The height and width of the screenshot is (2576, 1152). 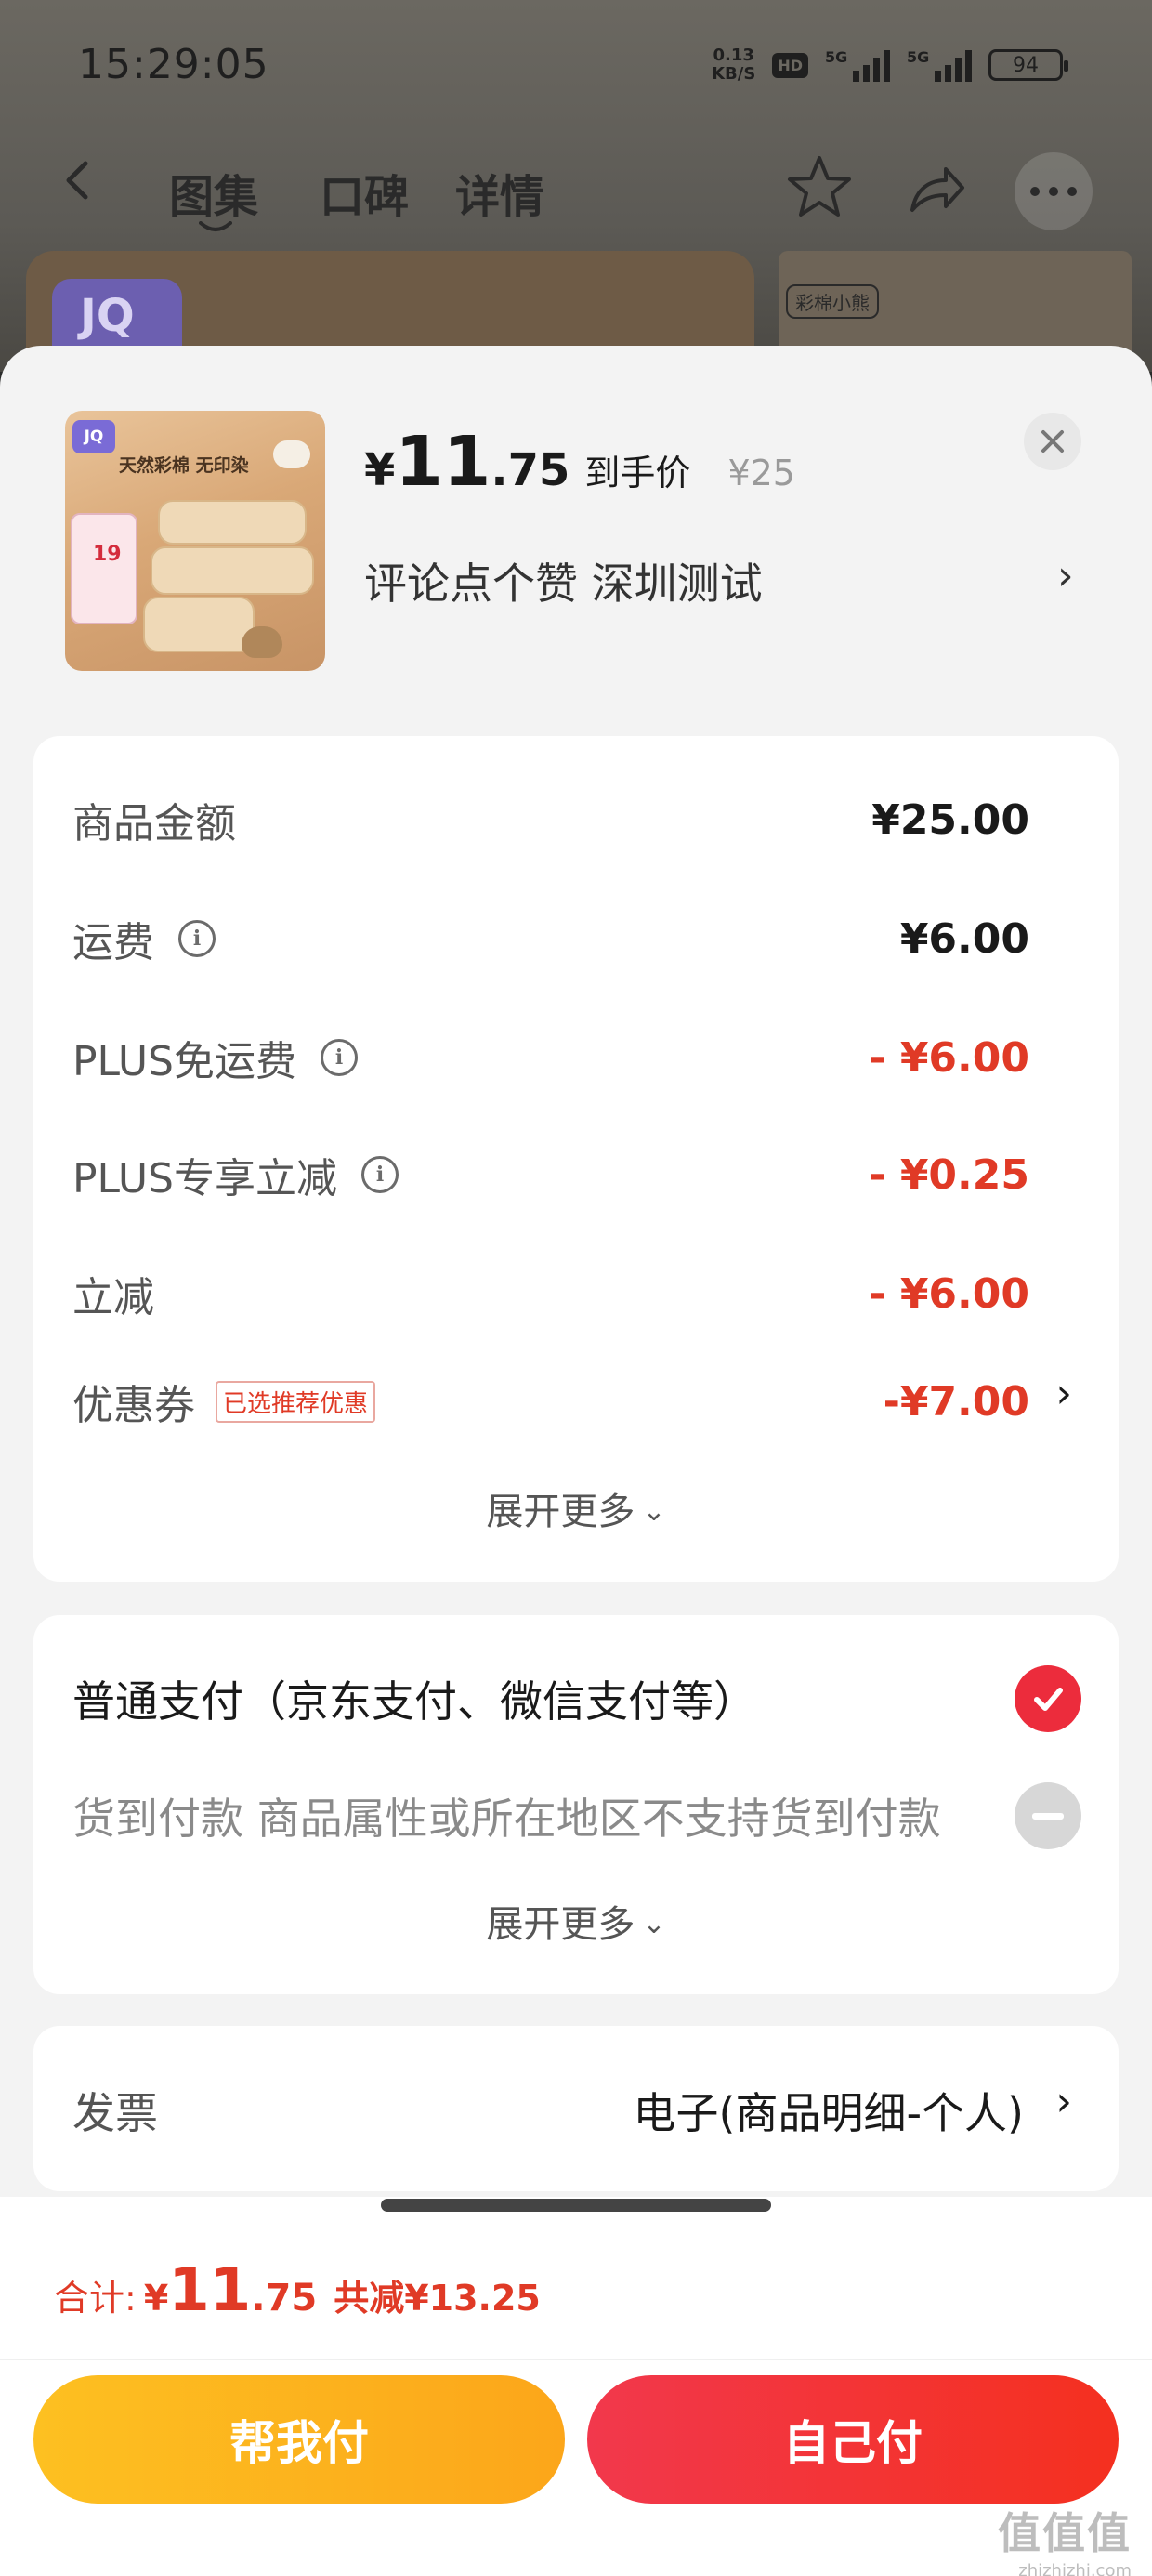 What do you see at coordinates (184, 465) in the screenshot?
I see `thumbnail-title: 天然彩棉 无印染` at bounding box center [184, 465].